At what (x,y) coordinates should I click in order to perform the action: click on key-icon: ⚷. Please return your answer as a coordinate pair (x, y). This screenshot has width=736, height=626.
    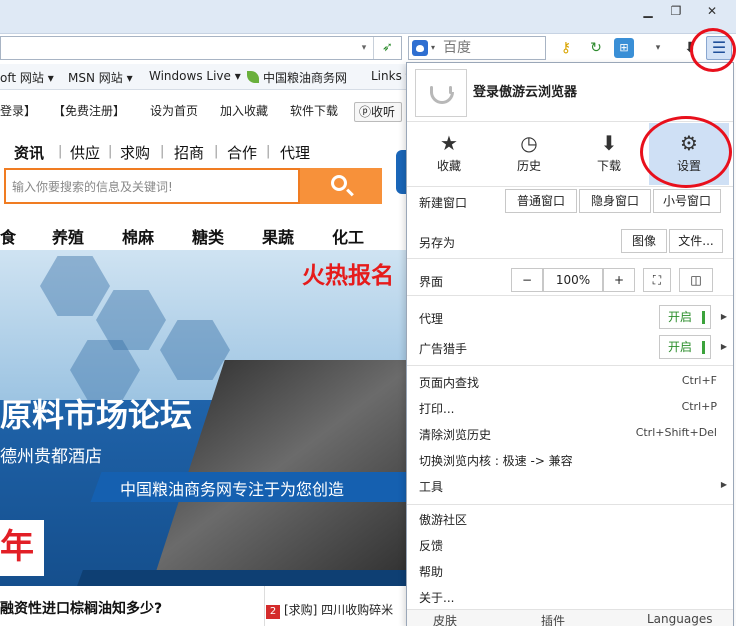
    Looking at the image, I should click on (566, 48).